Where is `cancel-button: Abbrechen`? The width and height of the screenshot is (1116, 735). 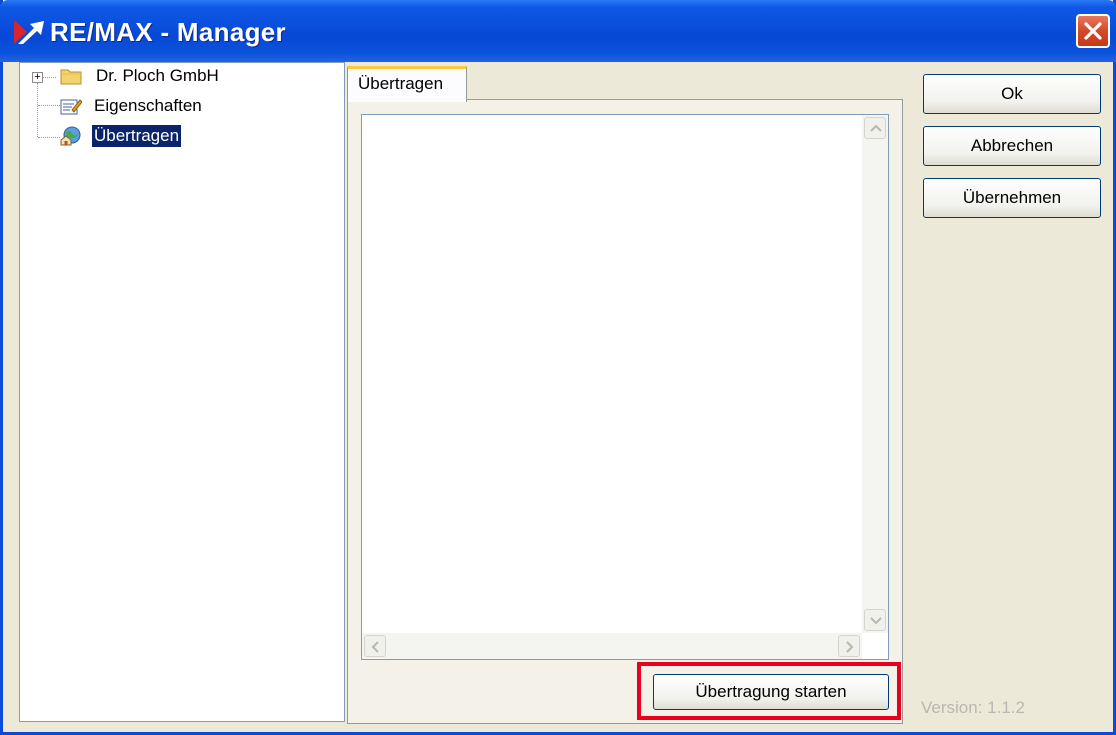 cancel-button: Abbrechen is located at coordinates (1012, 146).